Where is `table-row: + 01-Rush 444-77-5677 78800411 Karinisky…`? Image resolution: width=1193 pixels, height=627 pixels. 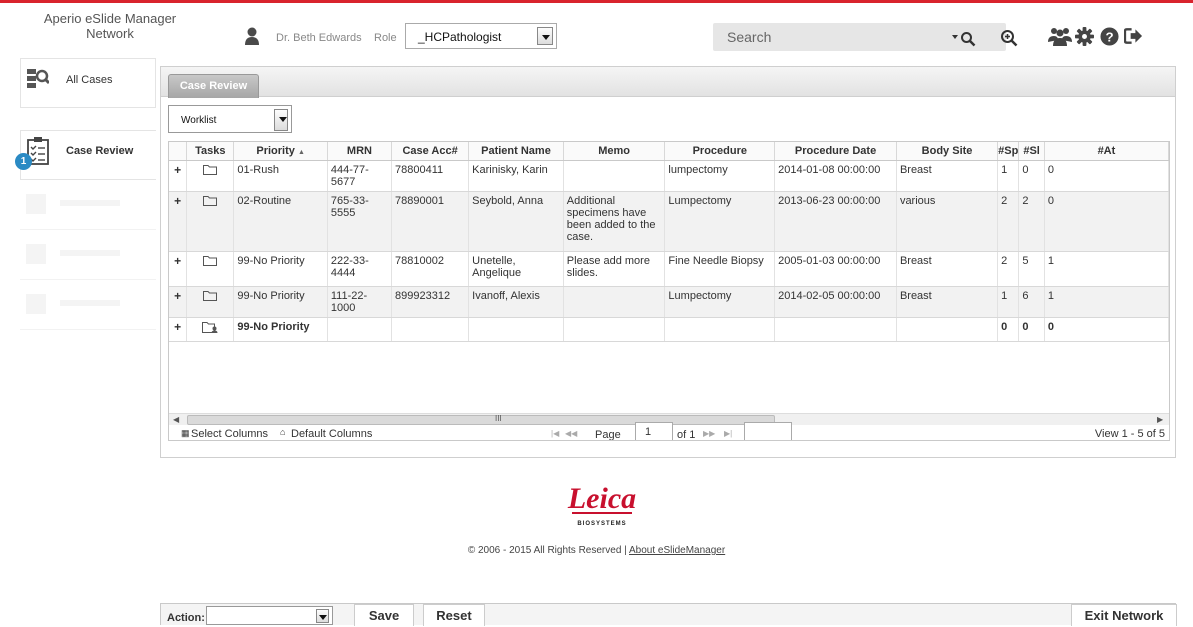
table-row: + 01-Rush 444-77-5677 78800411 Karinisky… is located at coordinates (669, 176).